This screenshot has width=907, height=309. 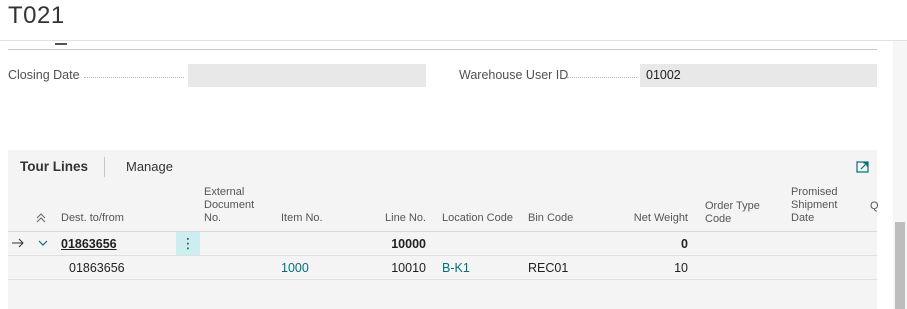 I want to click on col-order-type-code: Order Type Code, so click(x=735, y=213).